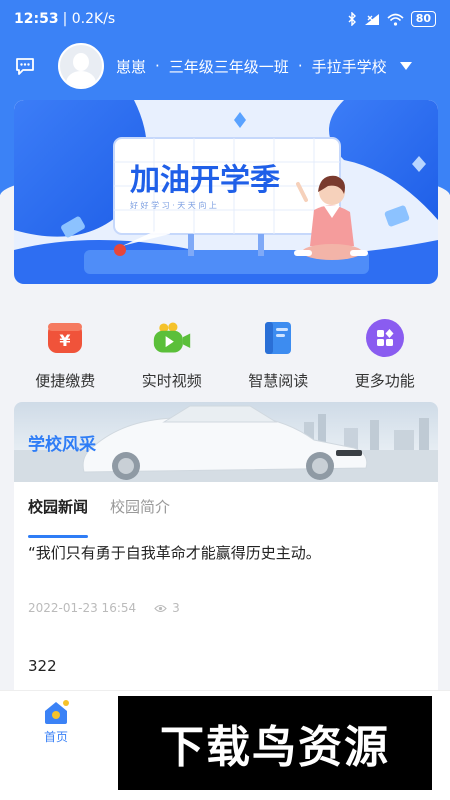 This screenshot has height=800, width=450. I want to click on wifi-icon, so click(395, 19).